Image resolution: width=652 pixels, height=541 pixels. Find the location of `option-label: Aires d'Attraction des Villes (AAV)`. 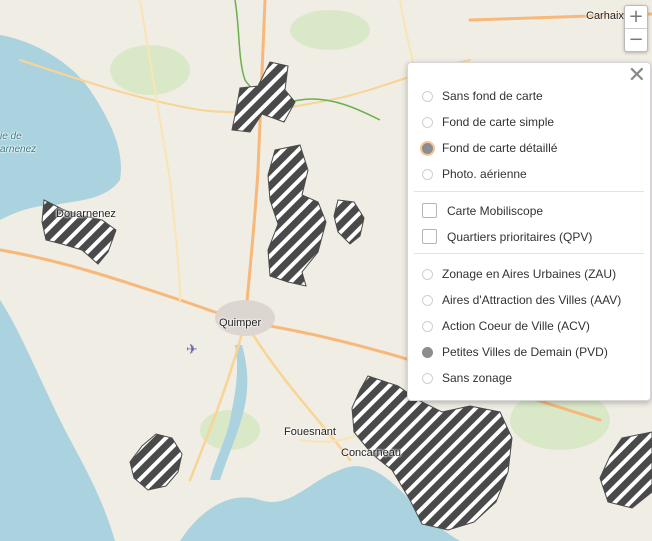

option-label: Aires d'Attraction des Villes (AAV) is located at coordinates (532, 300).